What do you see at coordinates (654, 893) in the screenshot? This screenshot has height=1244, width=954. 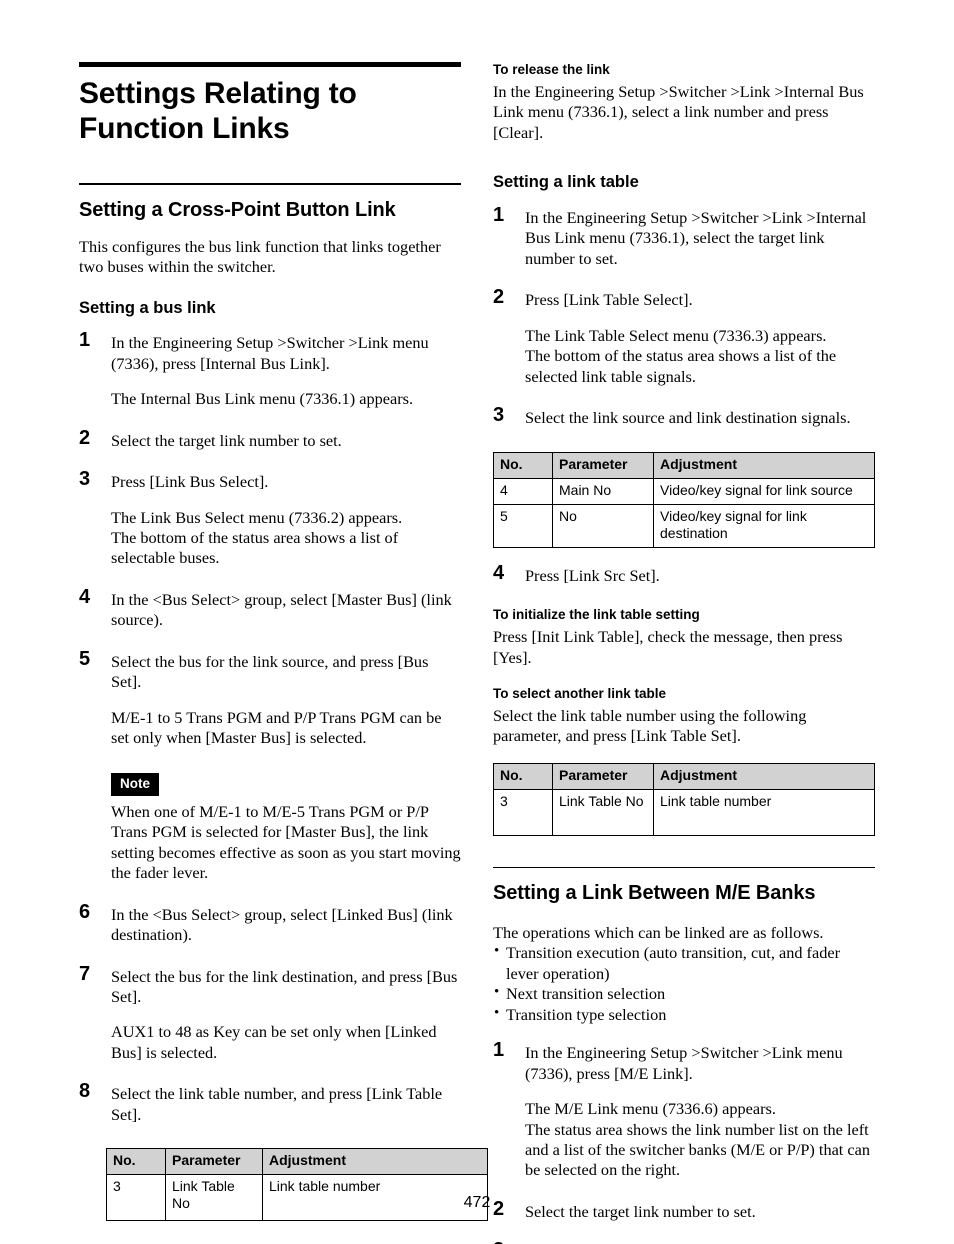 I see `section-heading-me-banks: Setting a Link Between M/E Banks` at bounding box center [654, 893].